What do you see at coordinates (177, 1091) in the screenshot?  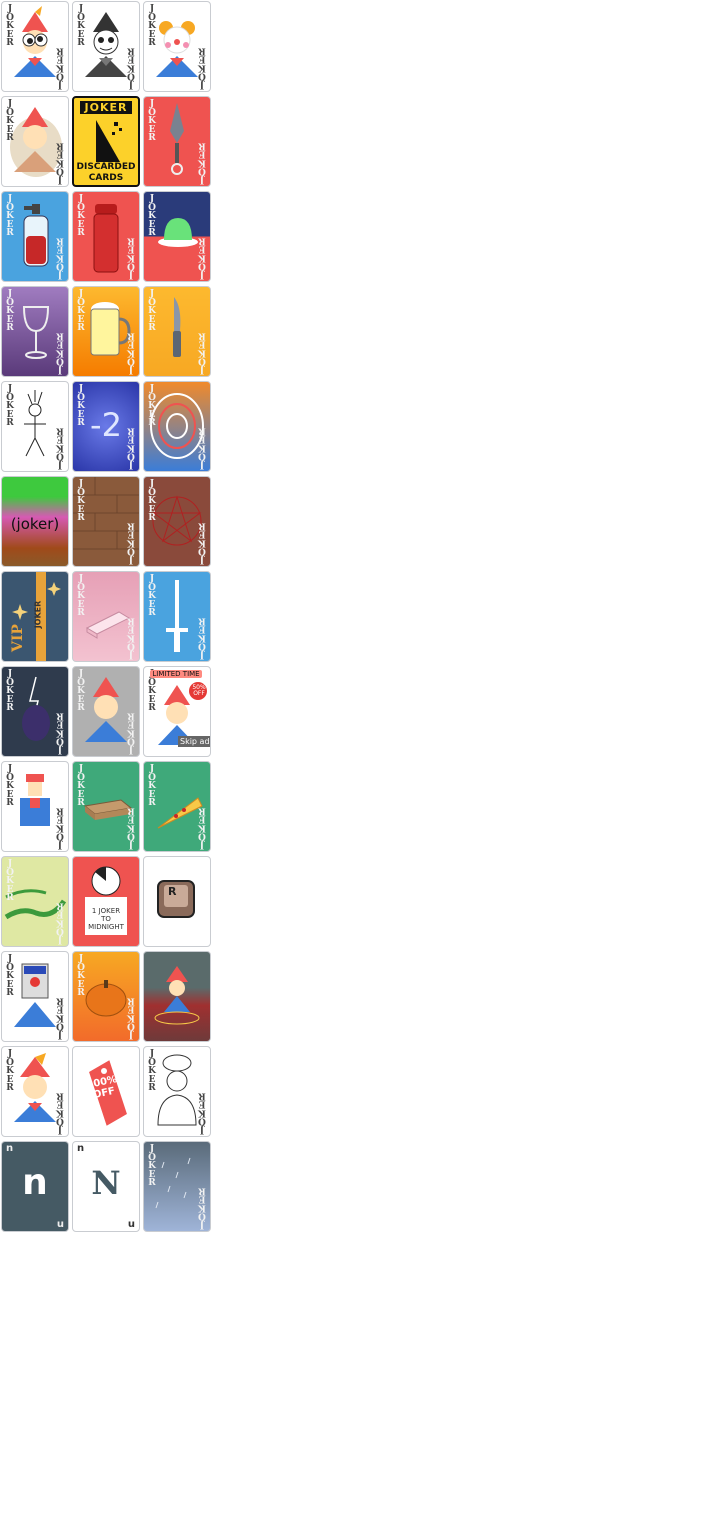 I see `card-chef-joker: J O K E R J O K E R` at bounding box center [177, 1091].